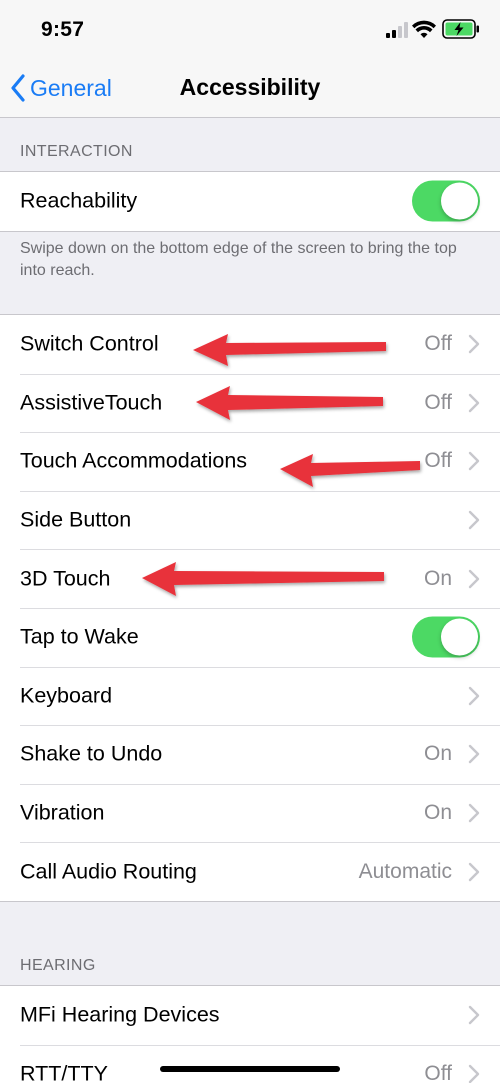 The image size is (500, 1083). What do you see at coordinates (63, 29) in the screenshot?
I see `status-time: 9:57` at bounding box center [63, 29].